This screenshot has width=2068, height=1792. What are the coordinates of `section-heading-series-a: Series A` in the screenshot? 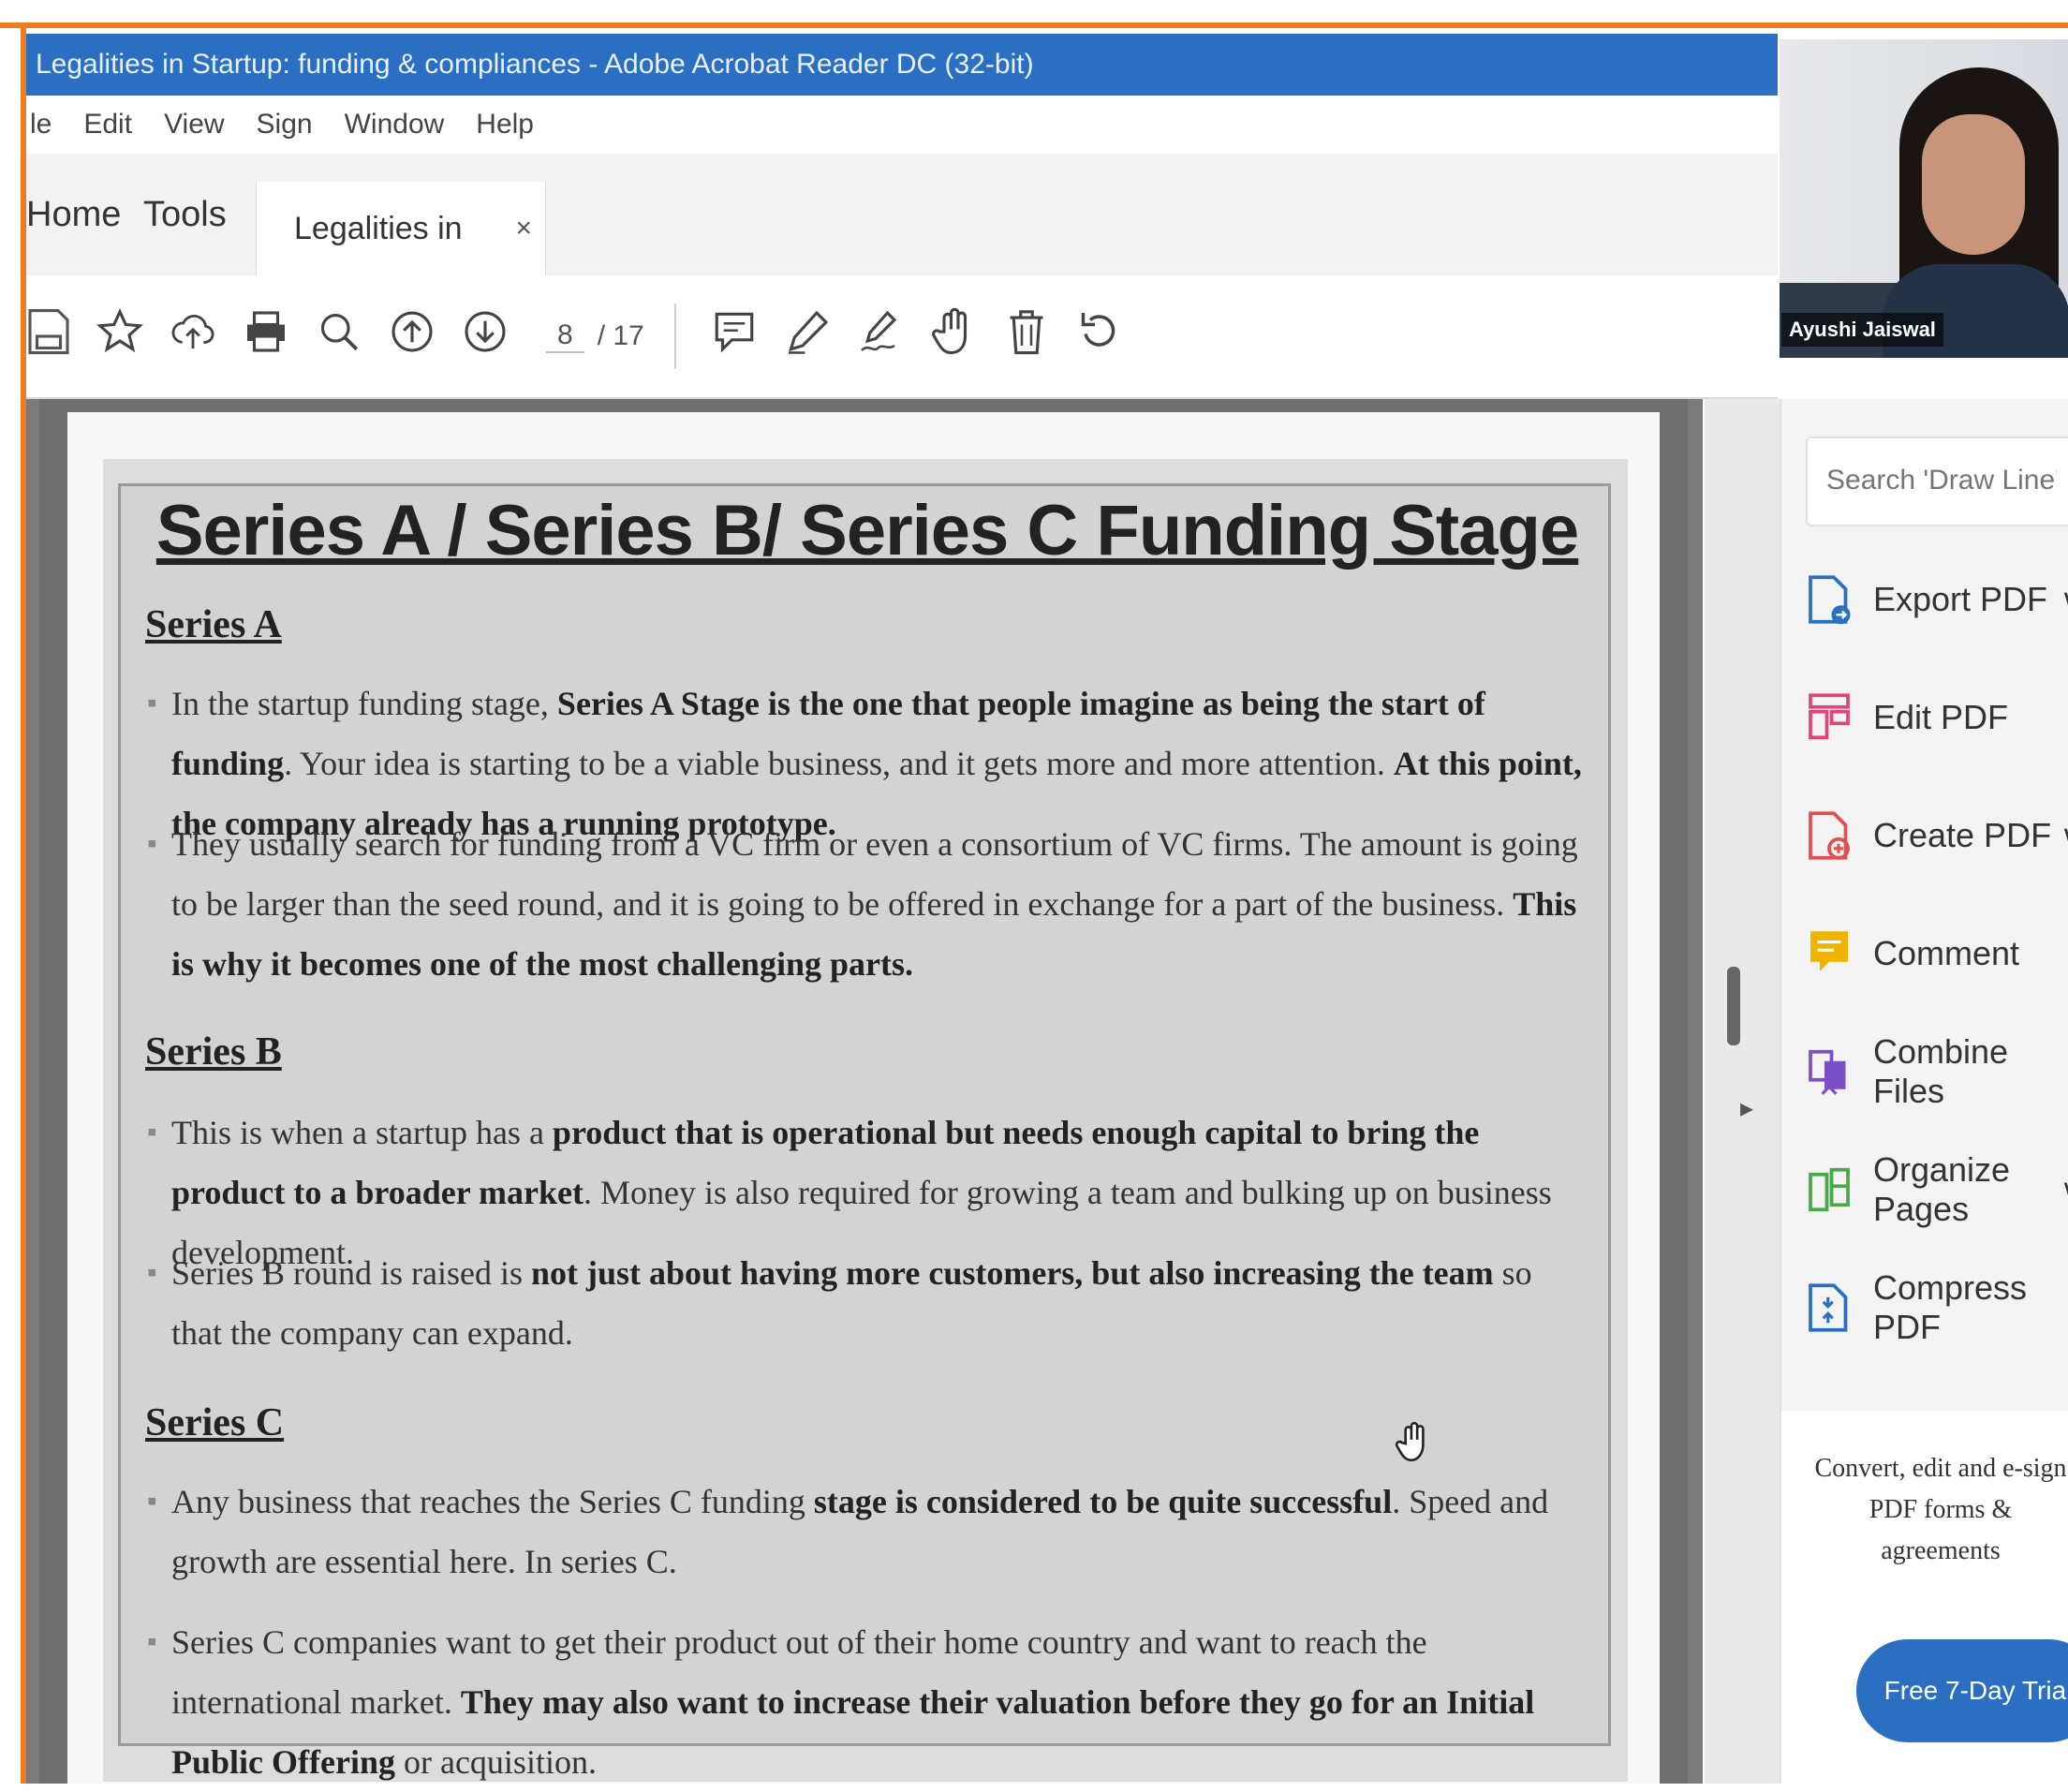 It's located at (214, 625).